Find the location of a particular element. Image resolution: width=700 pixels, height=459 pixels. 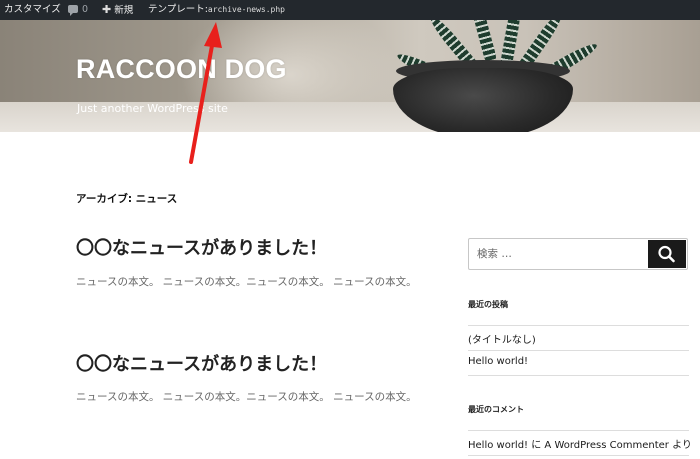

recent-comments-title: 最近のコメント is located at coordinates (496, 409).